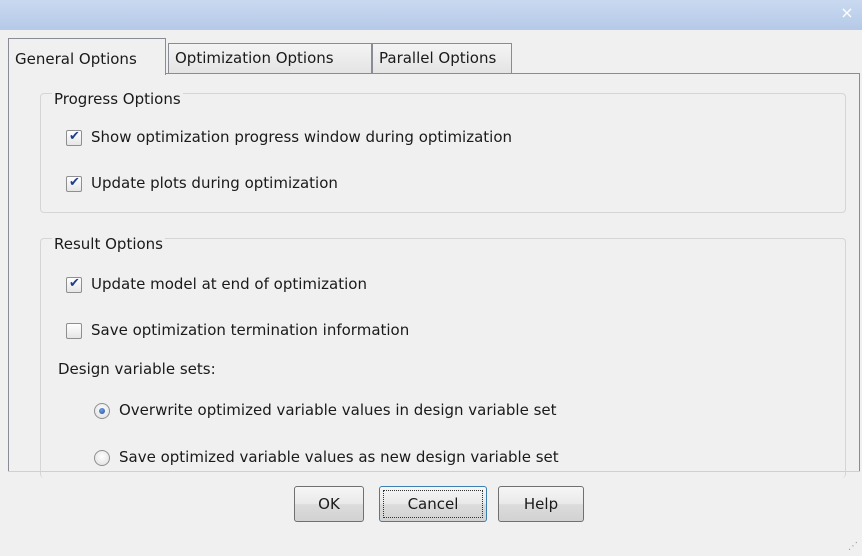  What do you see at coordinates (853, 547) in the screenshot?
I see `resize-grip-icon: ⋰` at bounding box center [853, 547].